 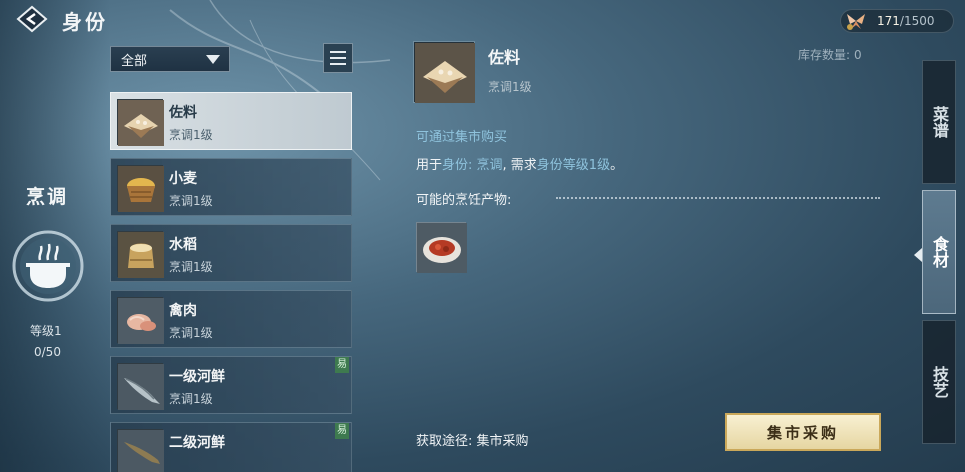 I want to click on active-tab-pointer, so click(x=918, y=255).